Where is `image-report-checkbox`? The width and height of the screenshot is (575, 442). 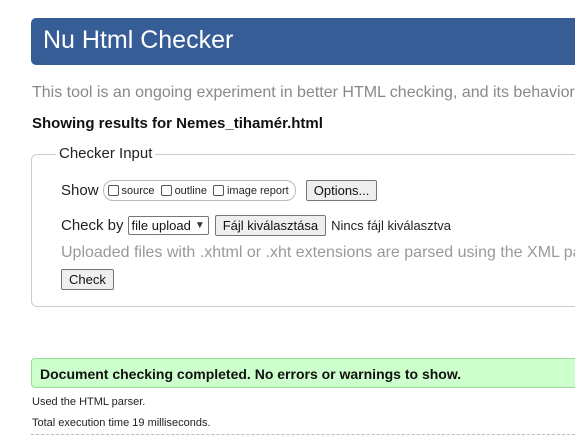 image-report-checkbox is located at coordinates (218, 190).